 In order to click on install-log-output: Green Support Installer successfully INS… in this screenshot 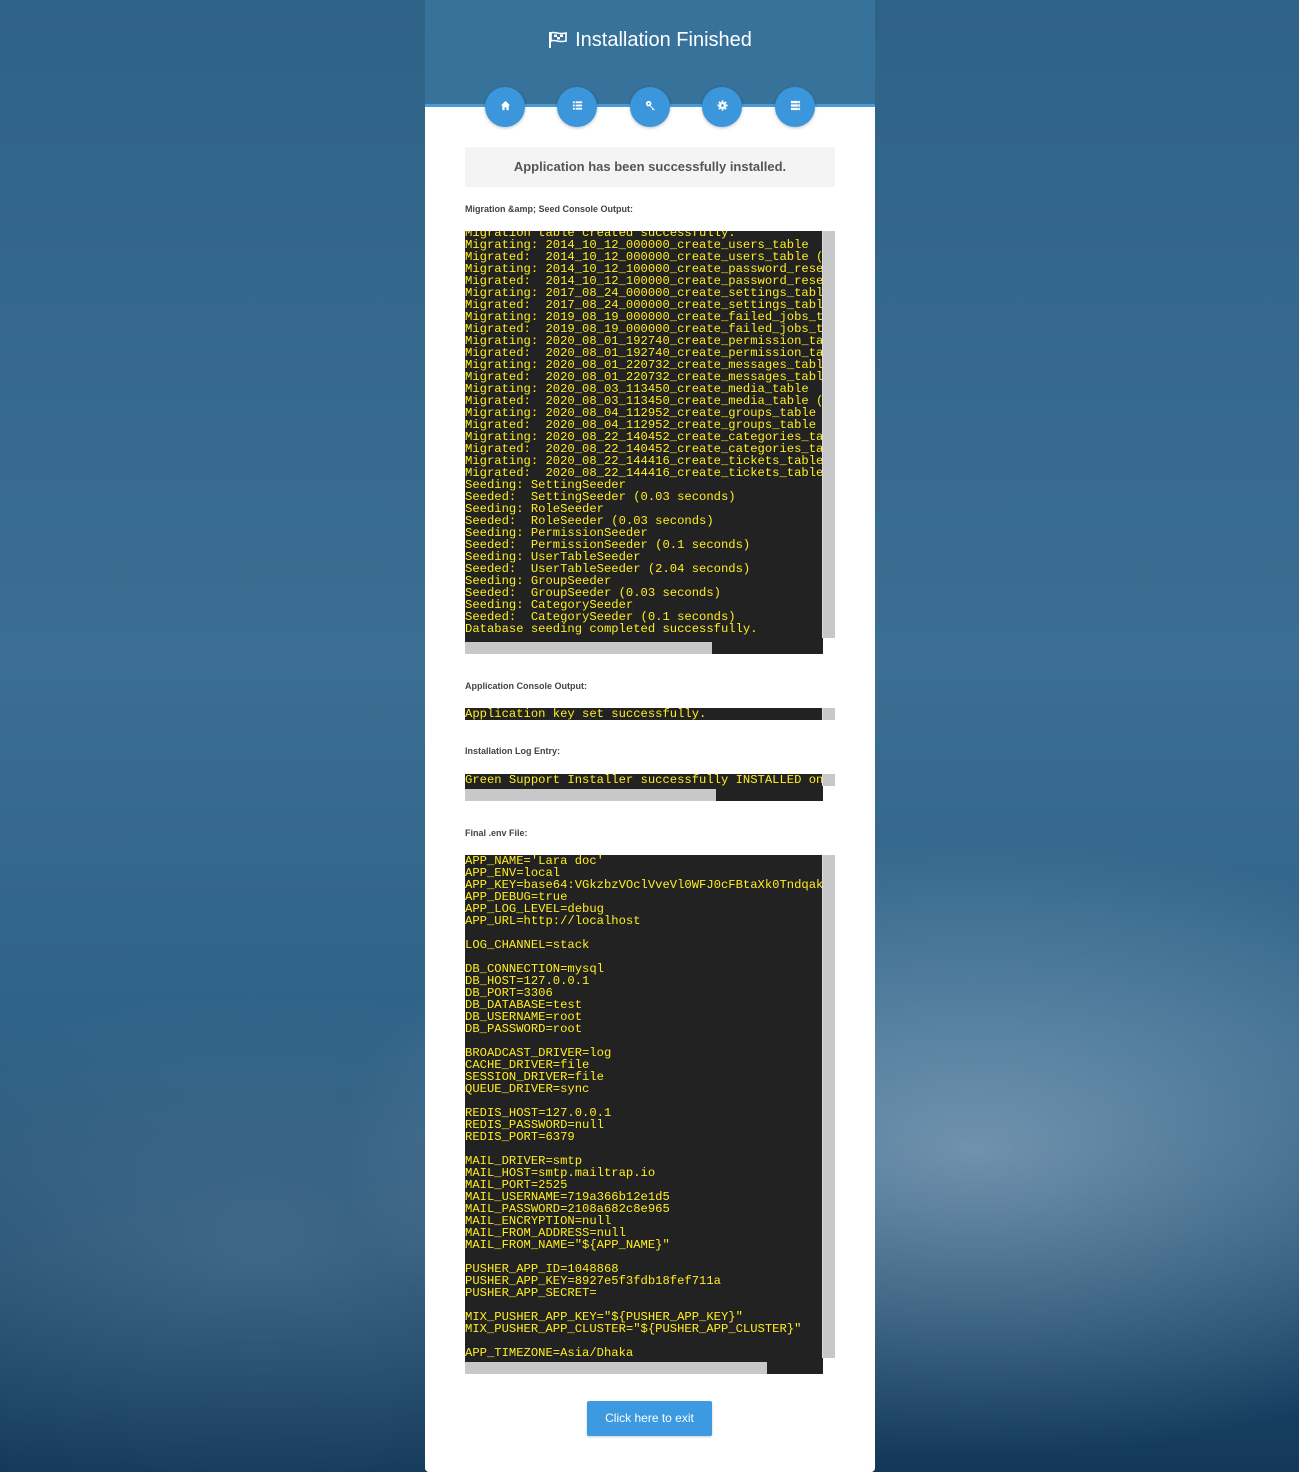, I will do `click(644, 780)`.